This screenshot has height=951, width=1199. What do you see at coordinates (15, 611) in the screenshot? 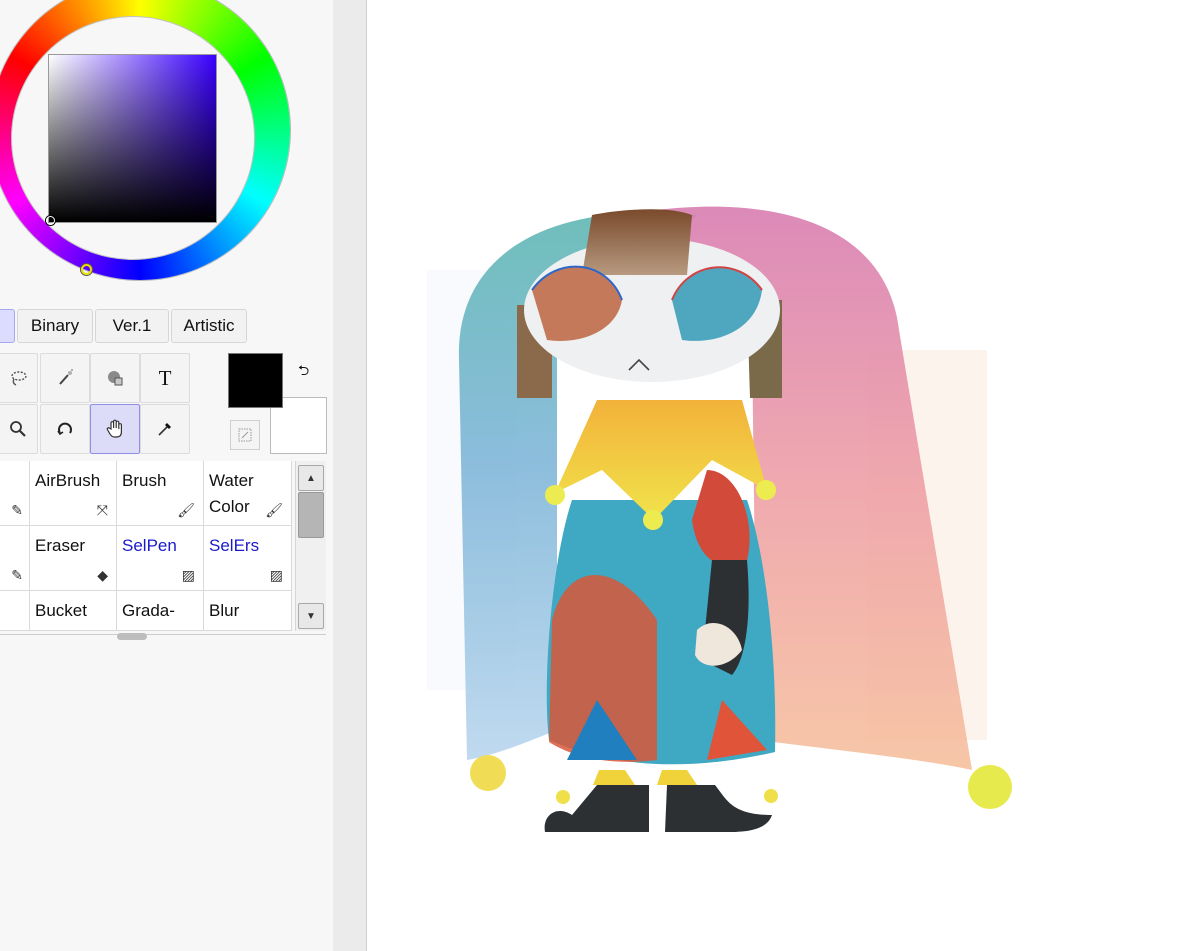
I see `brush-slot-partial` at bounding box center [15, 611].